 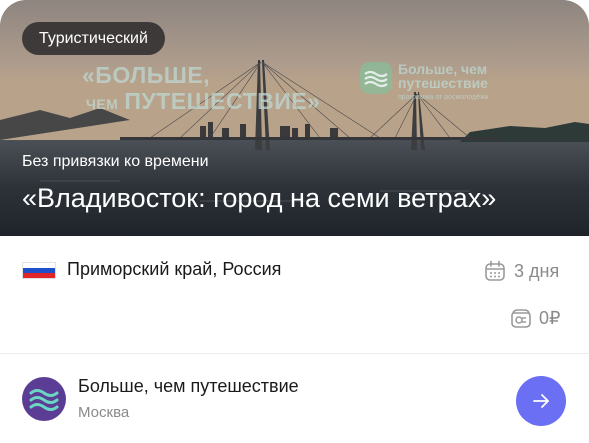 What do you see at coordinates (188, 386) in the screenshot?
I see `organizer-name: Больше, чем путешествие` at bounding box center [188, 386].